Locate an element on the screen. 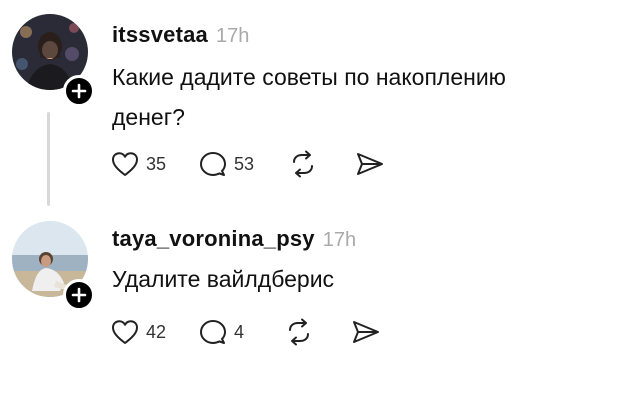 The image size is (640, 395). like-count: 35 is located at coordinates (156, 163).